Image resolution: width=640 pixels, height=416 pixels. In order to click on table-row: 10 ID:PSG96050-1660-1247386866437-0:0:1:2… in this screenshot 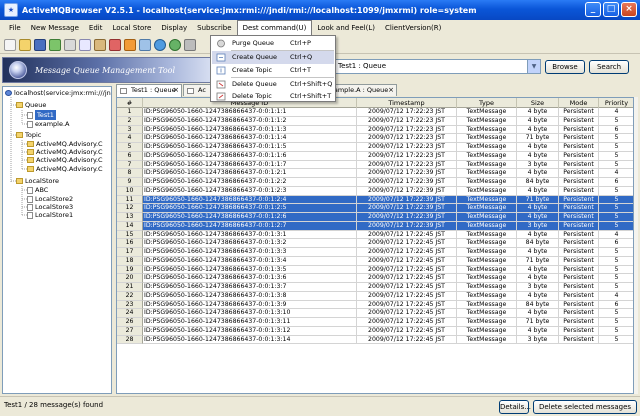, I will do `click(375, 191)`.